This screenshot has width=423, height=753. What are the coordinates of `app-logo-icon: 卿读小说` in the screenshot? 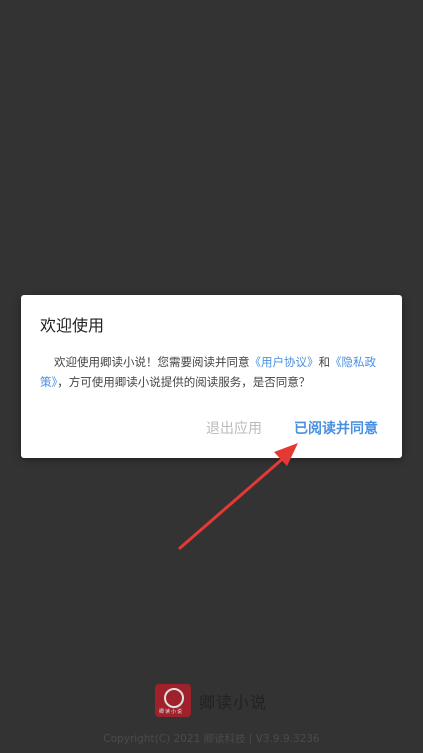 It's located at (173, 700).